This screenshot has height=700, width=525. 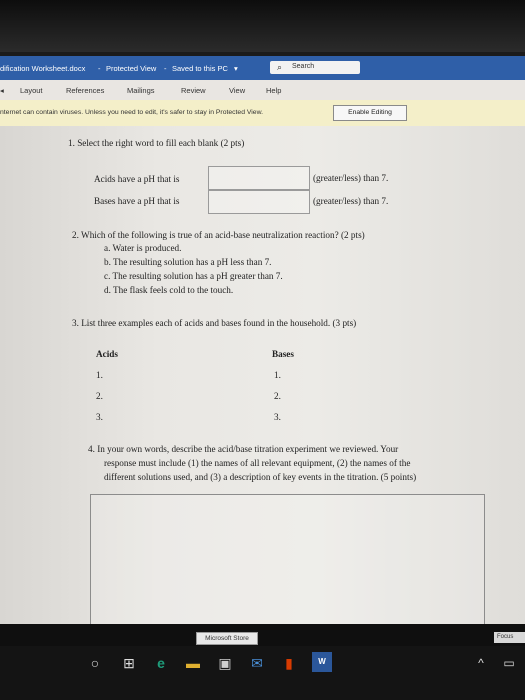 I want to click on tab-review: Review, so click(x=193, y=90).